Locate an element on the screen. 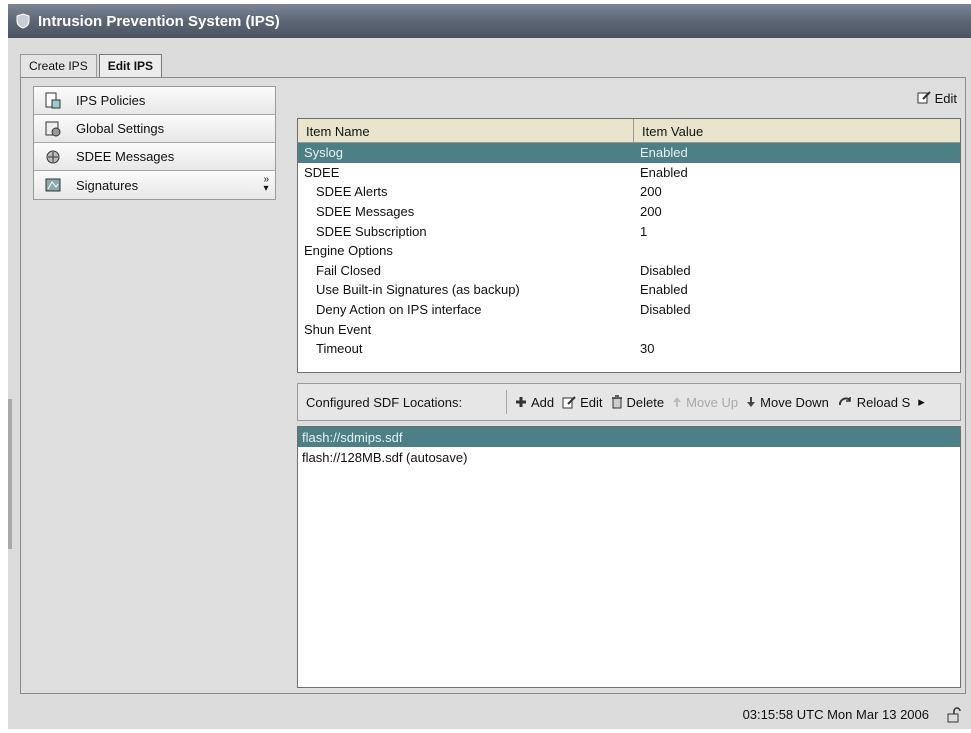 This screenshot has width=971, height=733. cell-item-value: 1 is located at coordinates (644, 231).